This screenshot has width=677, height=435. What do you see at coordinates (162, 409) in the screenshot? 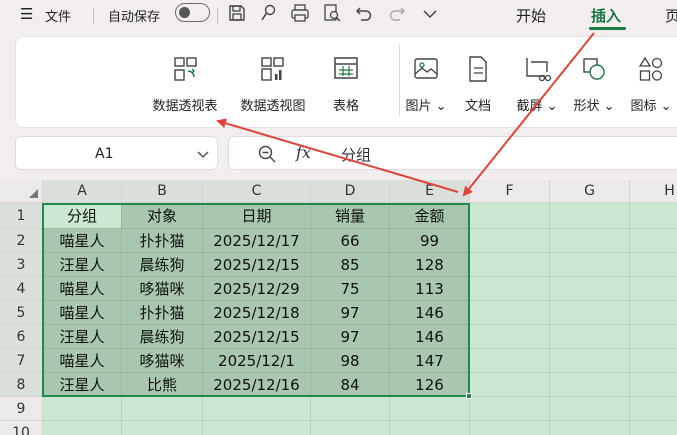
I see `cell-b9` at bounding box center [162, 409].